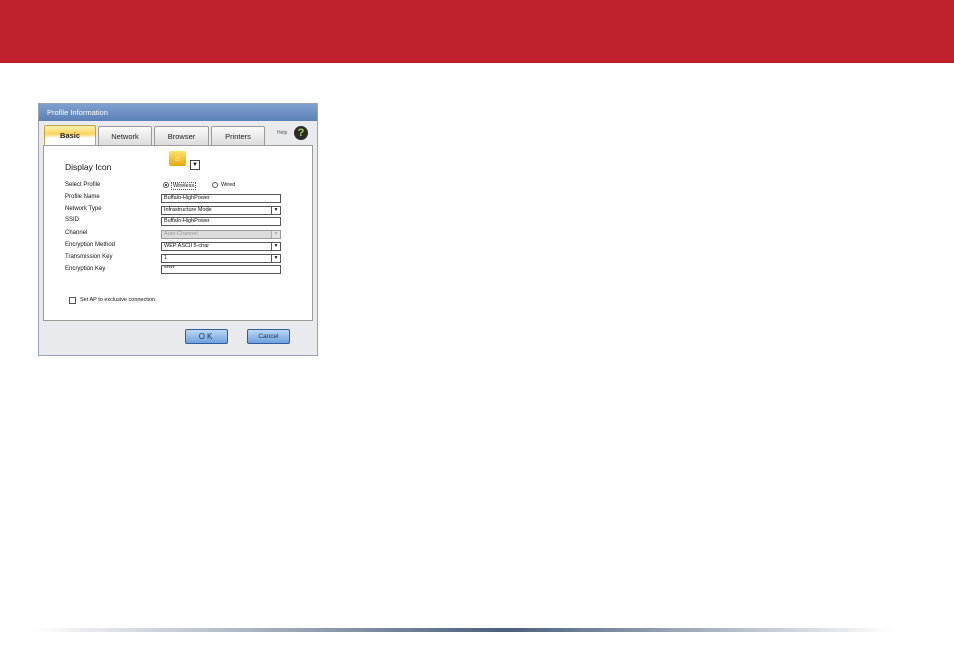  Describe the element at coordinates (76, 233) in the screenshot. I see `channel-label: Channel` at that location.